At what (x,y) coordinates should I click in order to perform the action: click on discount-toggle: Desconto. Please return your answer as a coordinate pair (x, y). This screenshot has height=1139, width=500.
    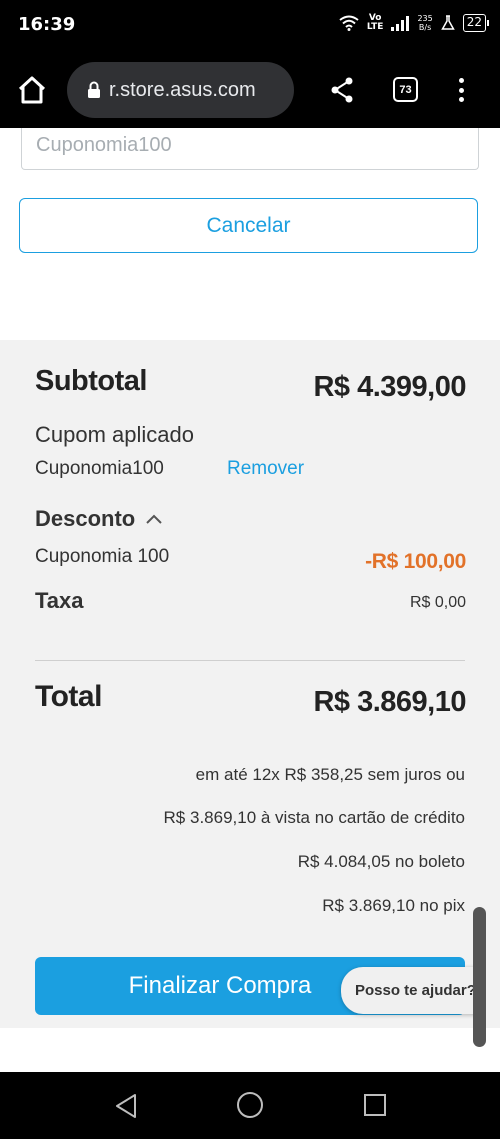
    Looking at the image, I should click on (99, 519).